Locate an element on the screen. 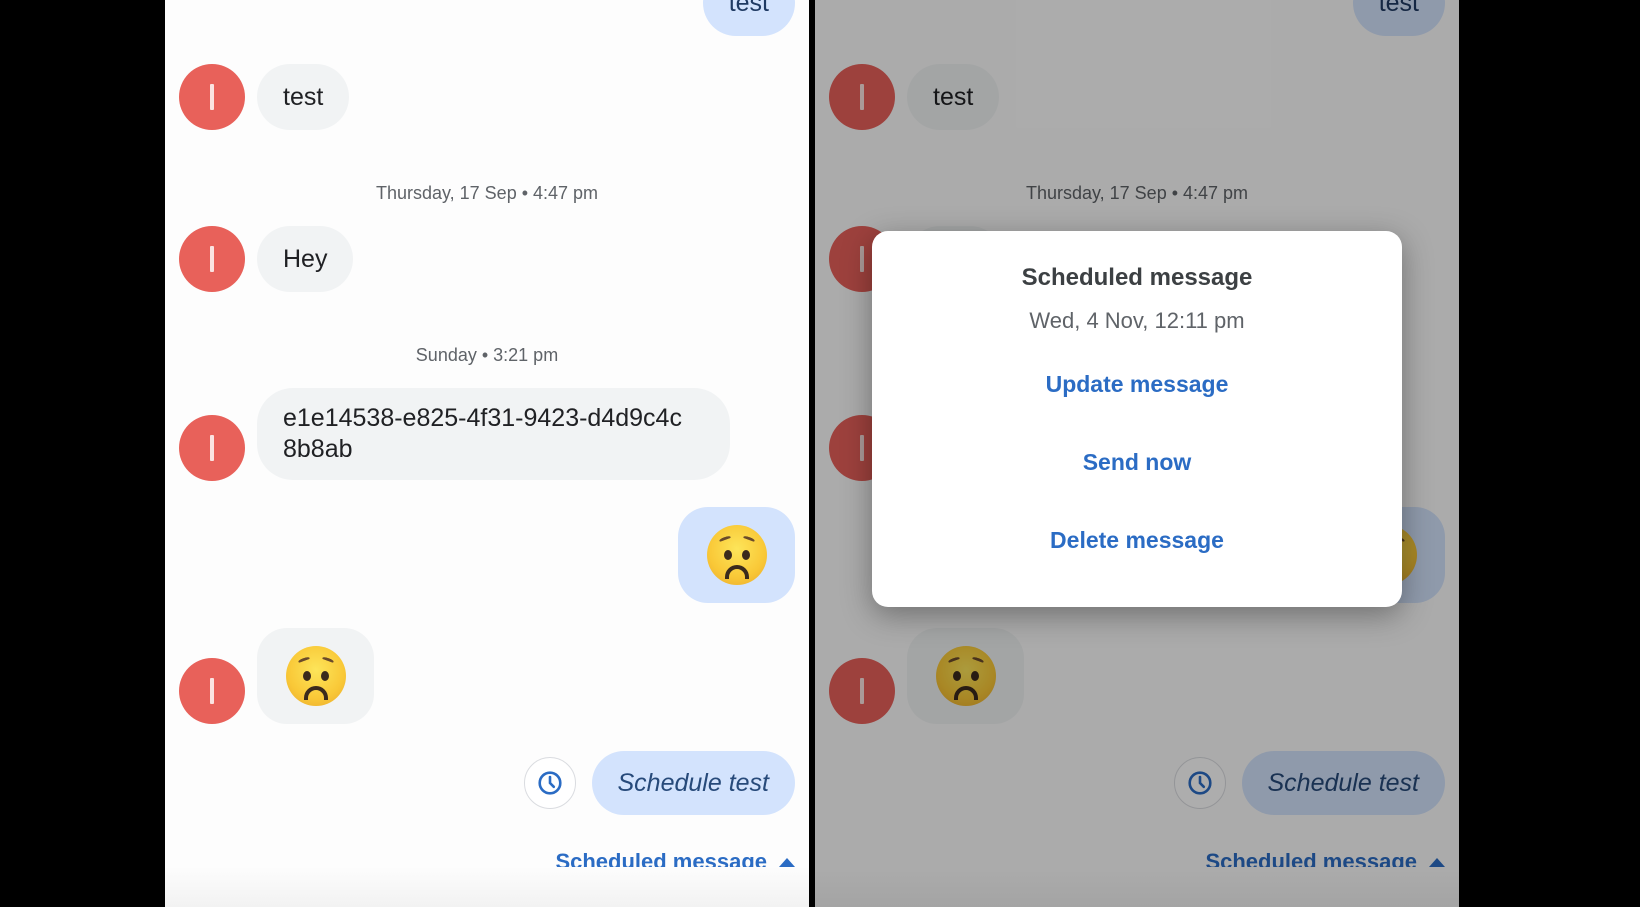 This screenshot has width=1640, height=907. update-message-button: Update message is located at coordinates (1137, 384).